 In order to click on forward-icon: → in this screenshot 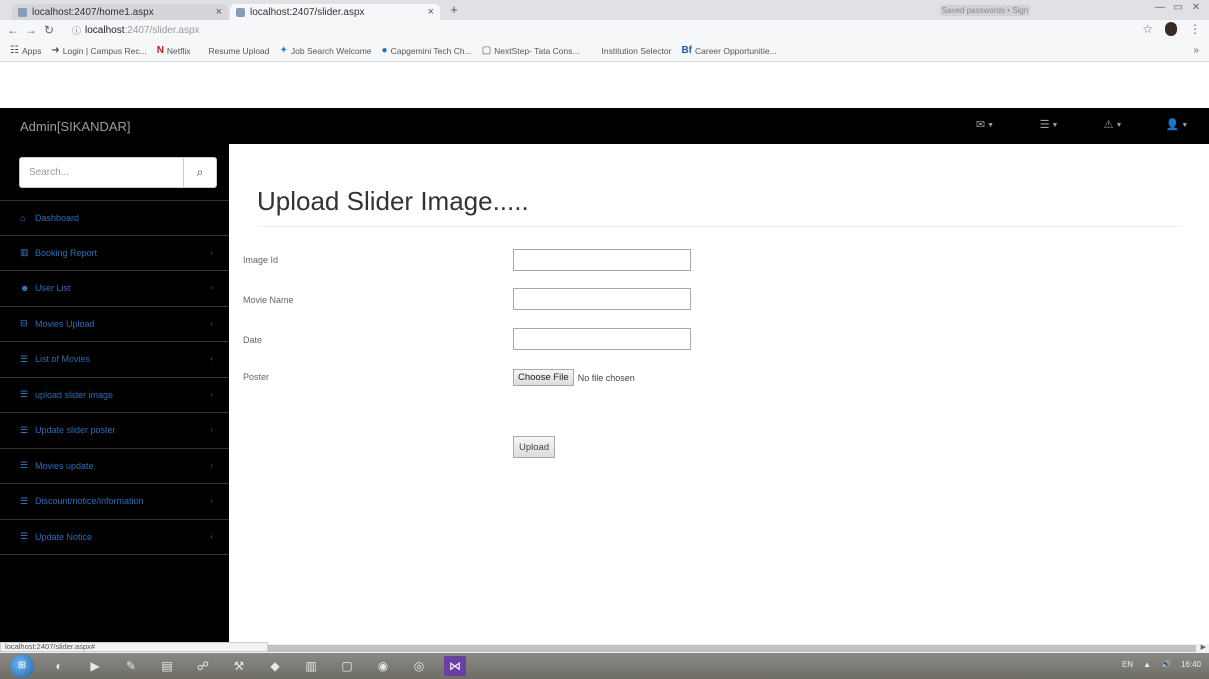, I will do `click(31, 30)`.